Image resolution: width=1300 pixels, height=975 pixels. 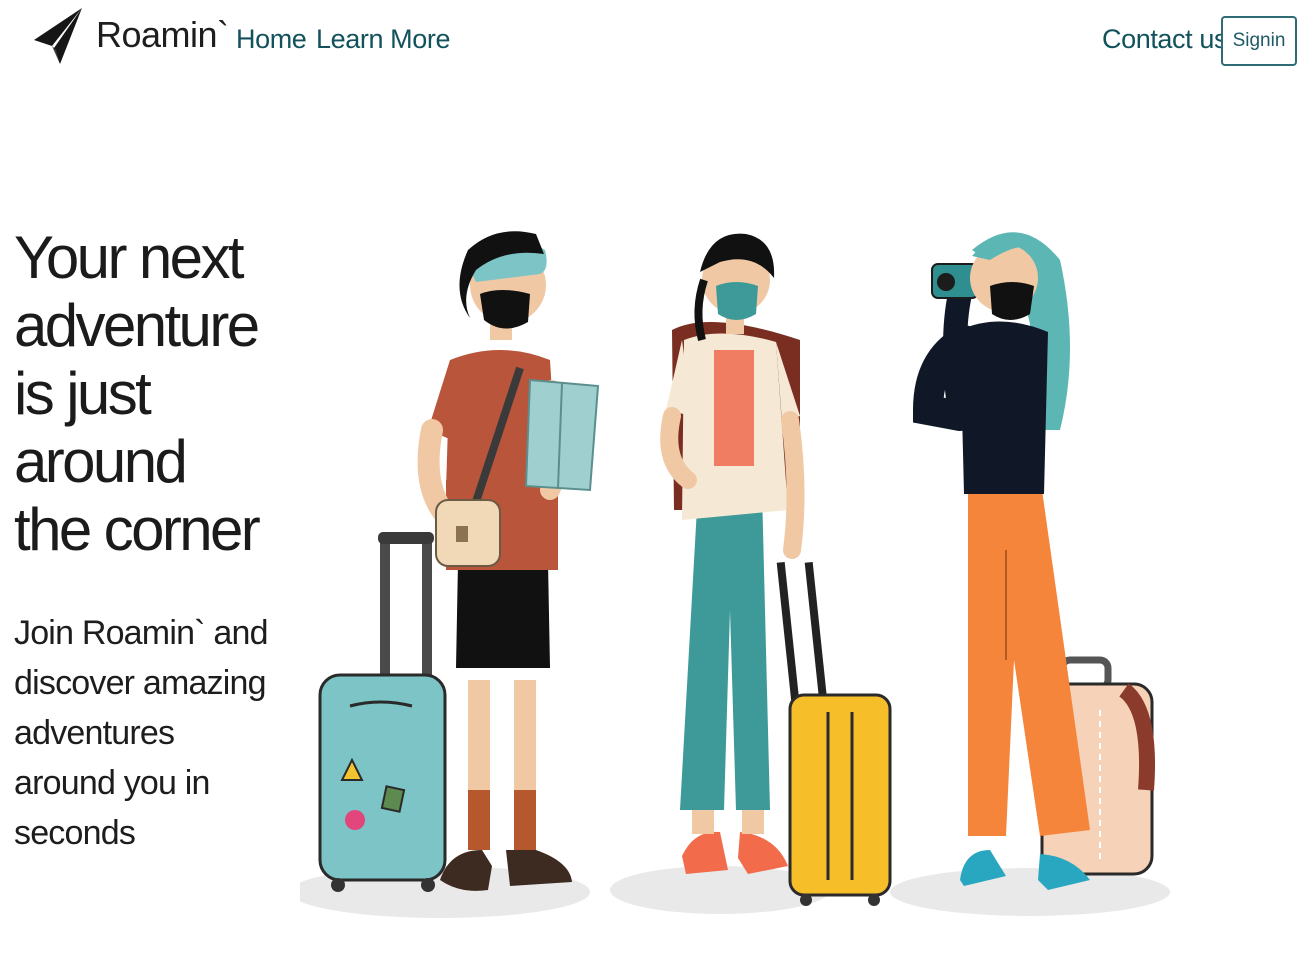 What do you see at coordinates (1034, 561) in the screenshot?
I see `traveler-right` at bounding box center [1034, 561].